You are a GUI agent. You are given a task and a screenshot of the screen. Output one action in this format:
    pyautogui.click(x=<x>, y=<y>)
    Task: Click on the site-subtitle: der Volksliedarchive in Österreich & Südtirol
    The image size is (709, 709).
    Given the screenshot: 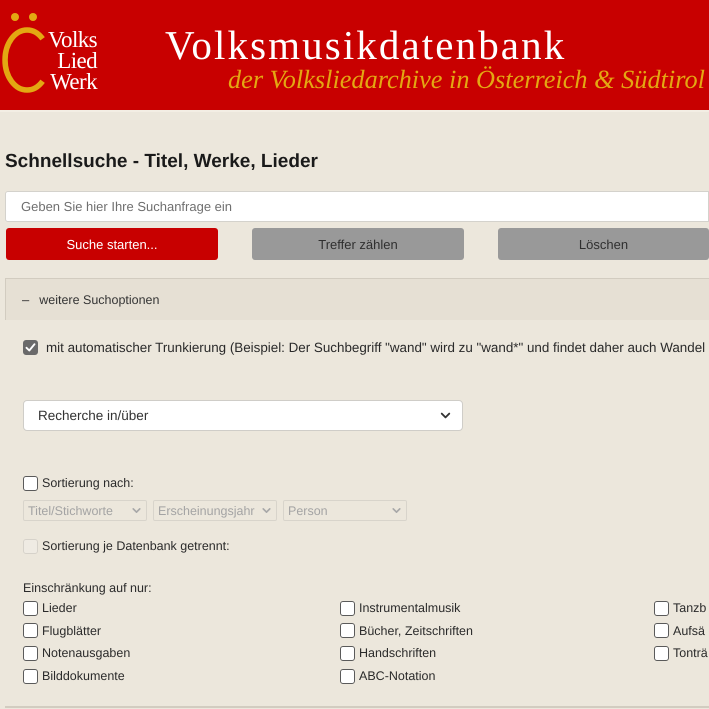 What is the action you would take?
    pyautogui.click(x=466, y=80)
    